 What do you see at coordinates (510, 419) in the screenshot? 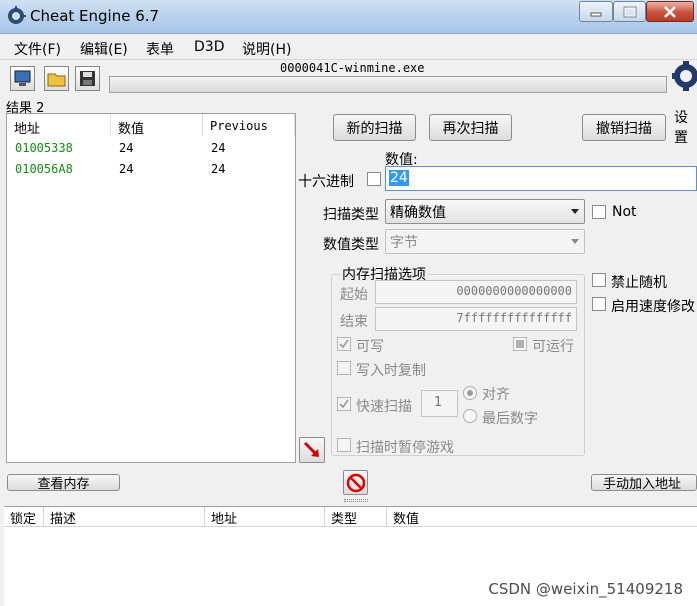
I see `last-digits-label: 最后数字` at bounding box center [510, 419].